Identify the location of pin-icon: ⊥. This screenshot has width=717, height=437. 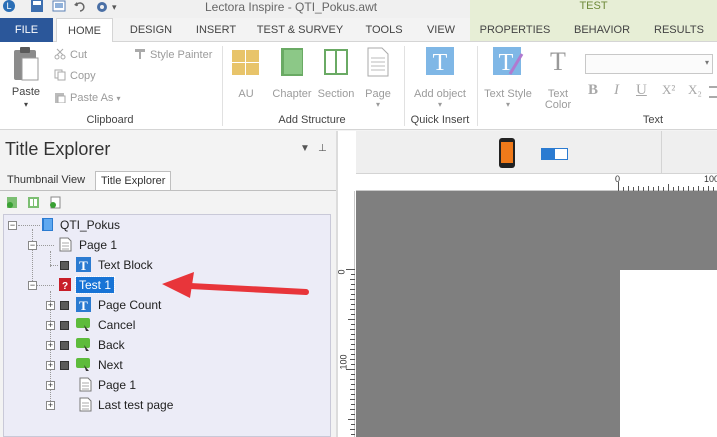
(322, 148).